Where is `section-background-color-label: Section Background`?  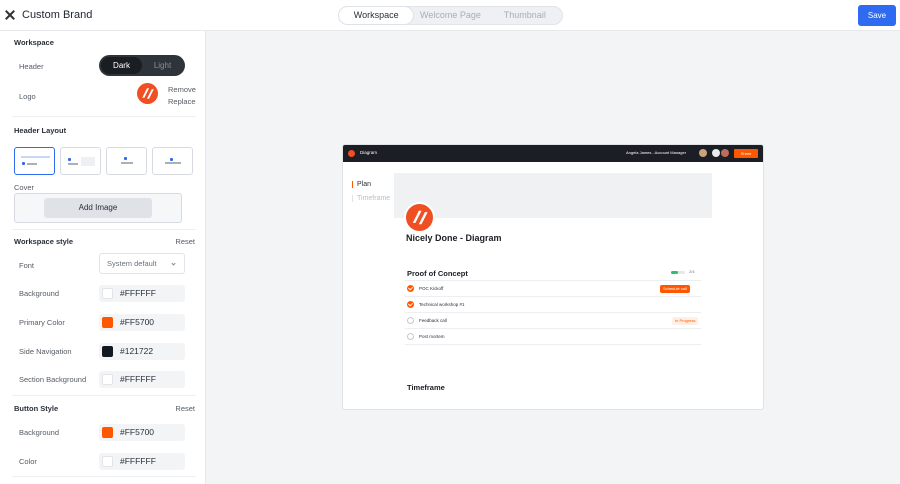
section-background-color-label: Section Background is located at coordinates (53, 379).